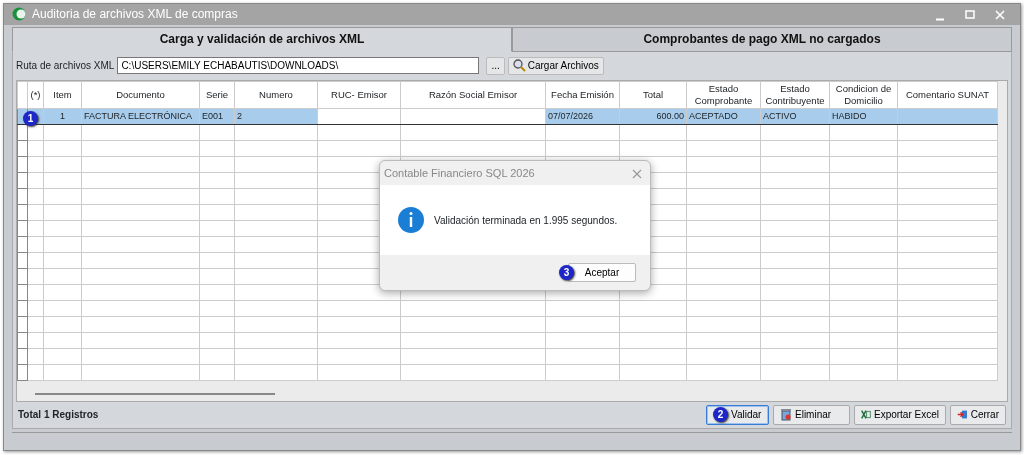 This screenshot has height=455, width=1024. What do you see at coordinates (473, 95) in the screenshot?
I see `column-header: Razón Social Emisor` at bounding box center [473, 95].